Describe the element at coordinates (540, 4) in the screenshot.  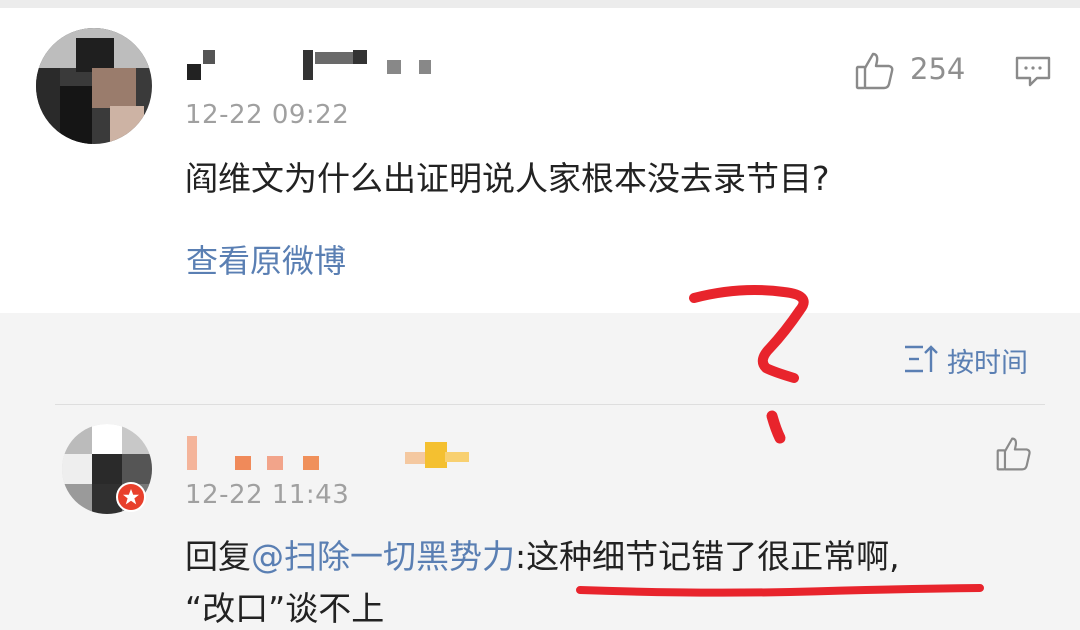
I see `top-edge` at that location.